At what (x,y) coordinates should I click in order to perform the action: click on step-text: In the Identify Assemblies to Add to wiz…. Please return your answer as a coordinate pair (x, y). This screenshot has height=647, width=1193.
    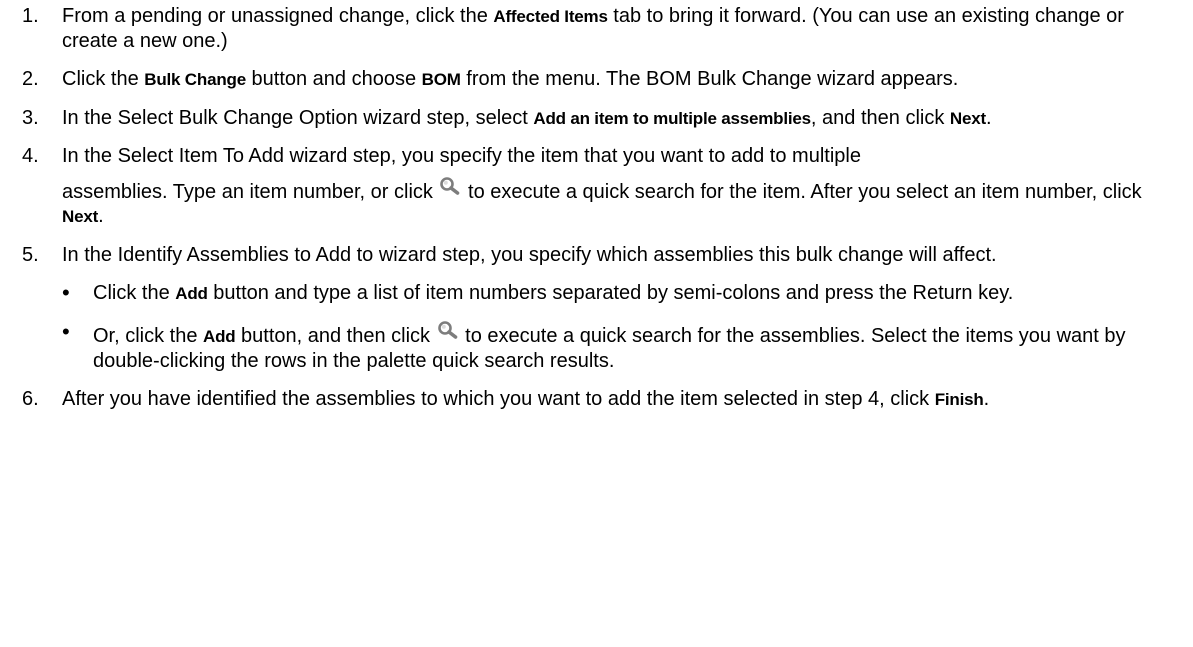
    Looking at the image, I should click on (529, 255).